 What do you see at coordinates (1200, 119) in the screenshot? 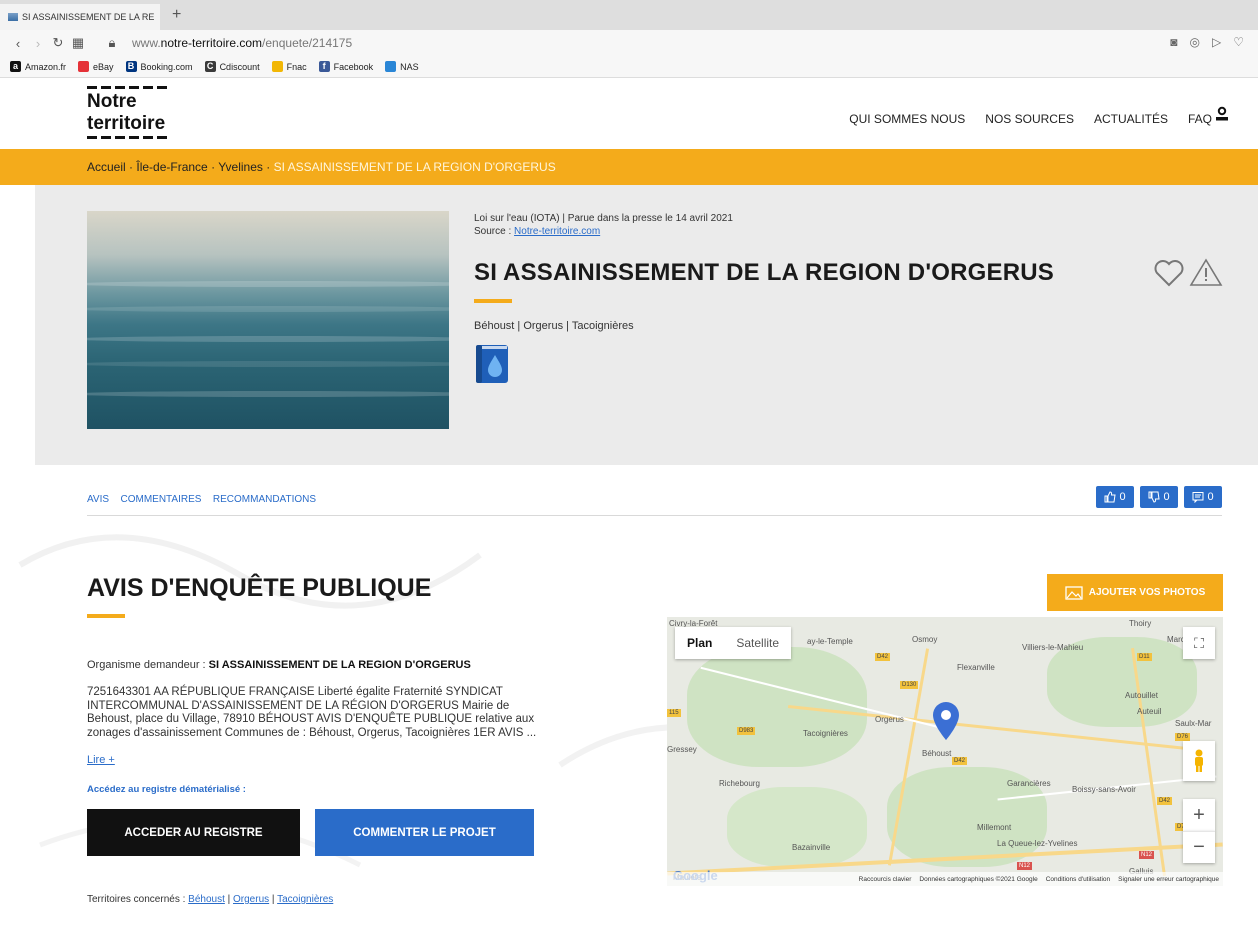
I see `nav-faq: FAQ` at bounding box center [1200, 119].